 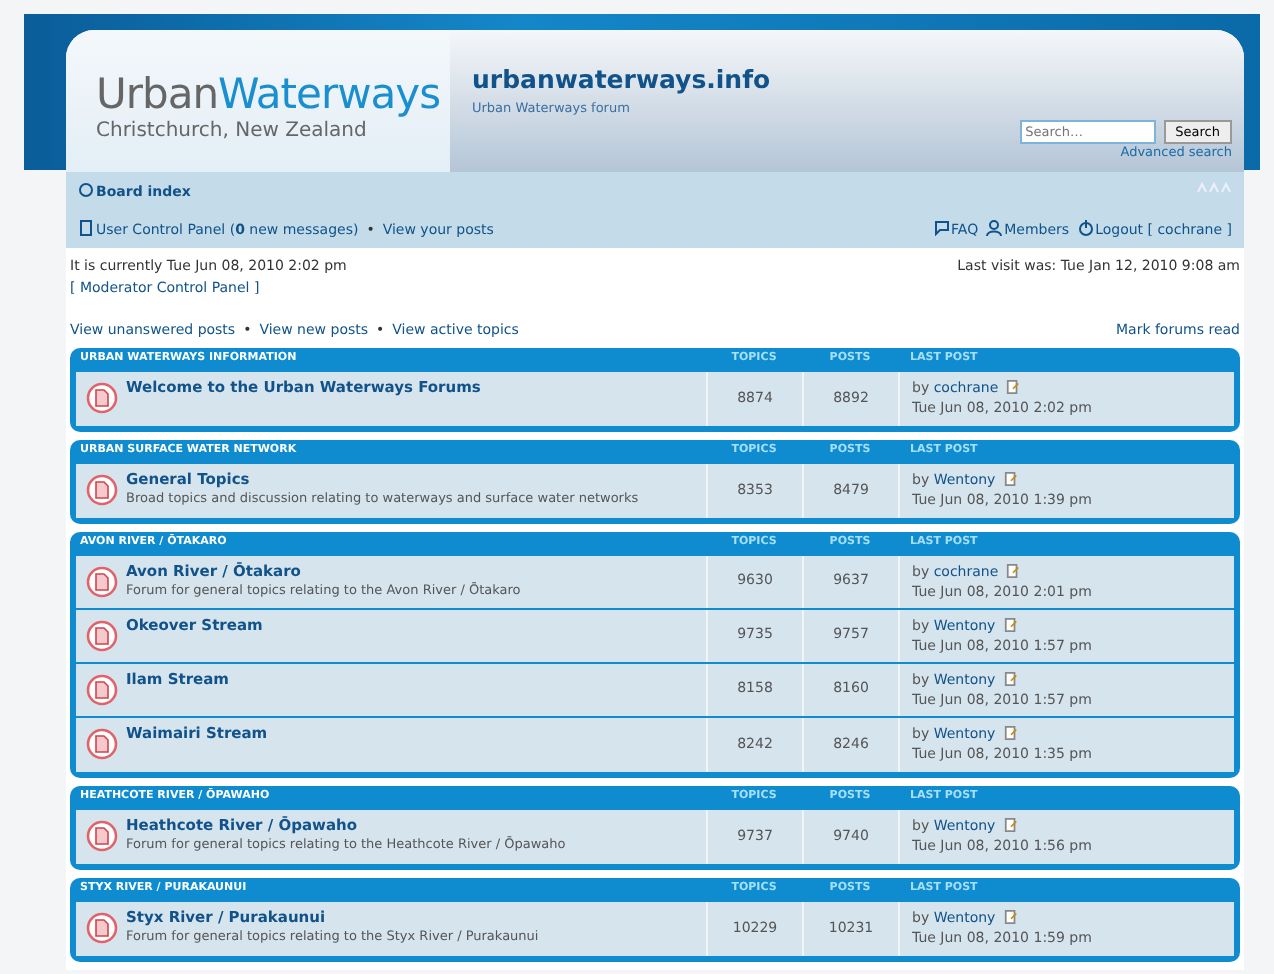 What do you see at coordinates (941, 227) in the screenshot?
I see `speech-bubble-icon` at bounding box center [941, 227].